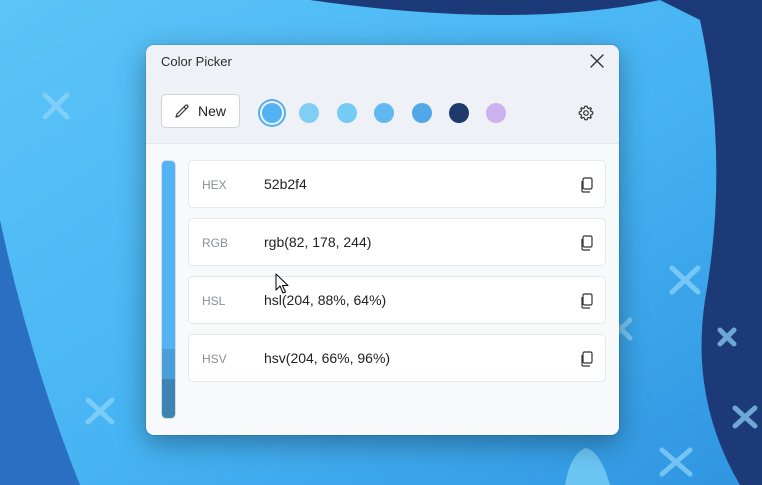 The height and width of the screenshot is (485, 762). I want to click on window-header: Color Picker New, so click(382, 94).